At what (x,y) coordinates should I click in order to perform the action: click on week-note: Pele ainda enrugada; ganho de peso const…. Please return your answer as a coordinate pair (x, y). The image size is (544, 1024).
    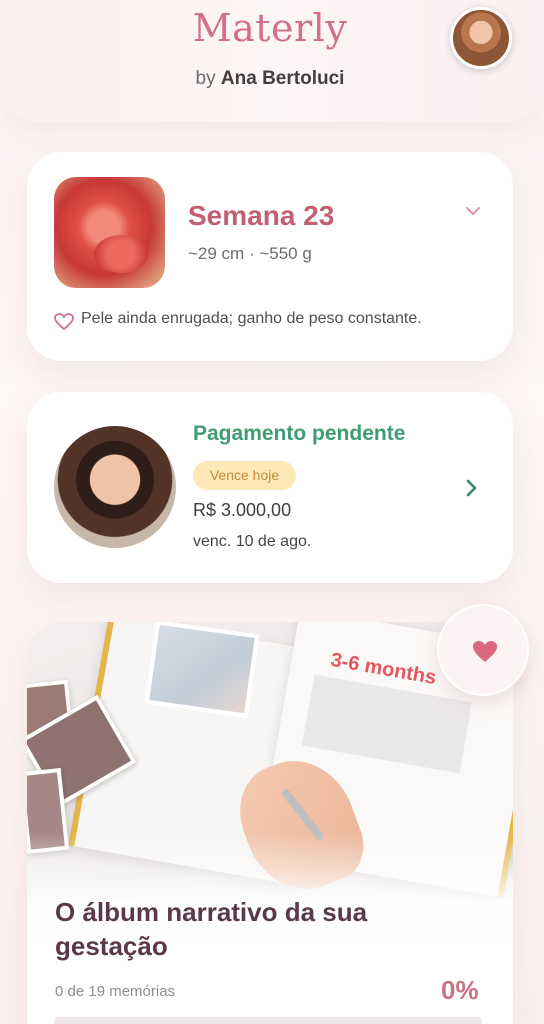
    Looking at the image, I should click on (251, 318).